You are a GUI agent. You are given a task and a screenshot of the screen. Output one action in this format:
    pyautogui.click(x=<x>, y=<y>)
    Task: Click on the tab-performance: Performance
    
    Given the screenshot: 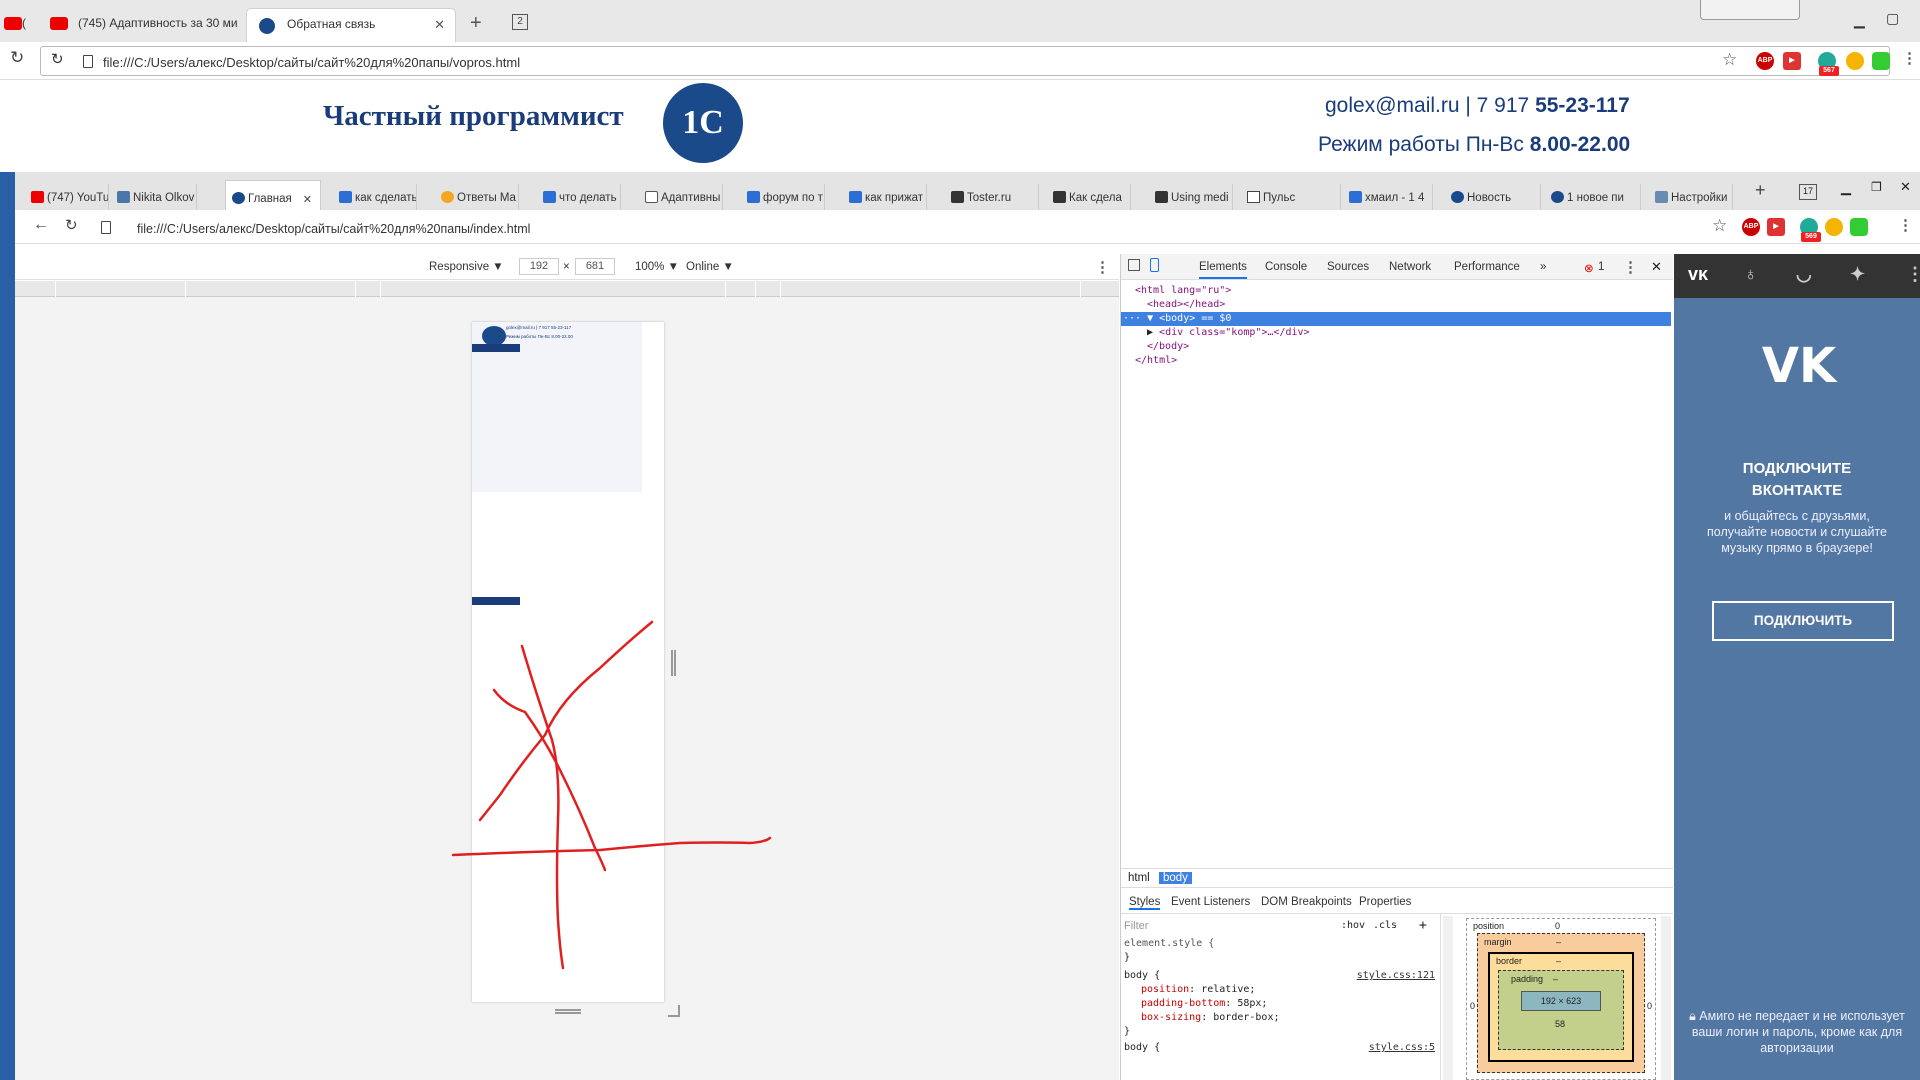 What is the action you would take?
    pyautogui.click(x=1487, y=267)
    